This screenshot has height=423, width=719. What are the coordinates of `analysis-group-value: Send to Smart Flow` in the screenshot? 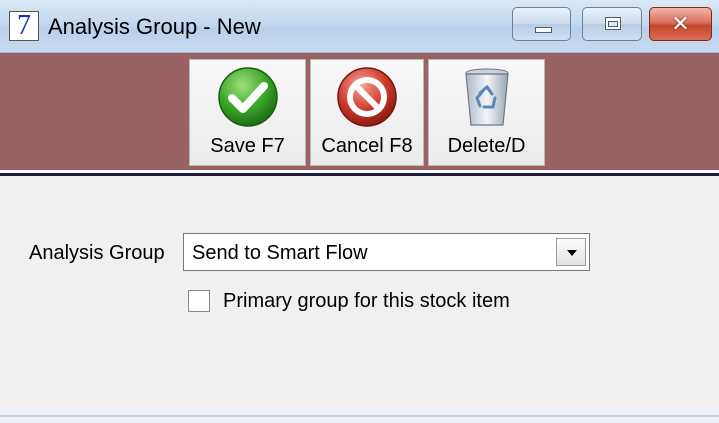 It's located at (280, 253).